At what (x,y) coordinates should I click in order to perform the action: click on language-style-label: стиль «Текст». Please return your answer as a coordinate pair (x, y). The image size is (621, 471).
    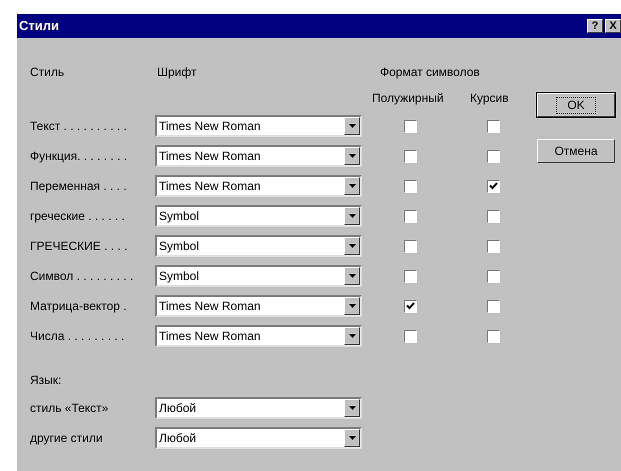
    Looking at the image, I should click on (70, 408).